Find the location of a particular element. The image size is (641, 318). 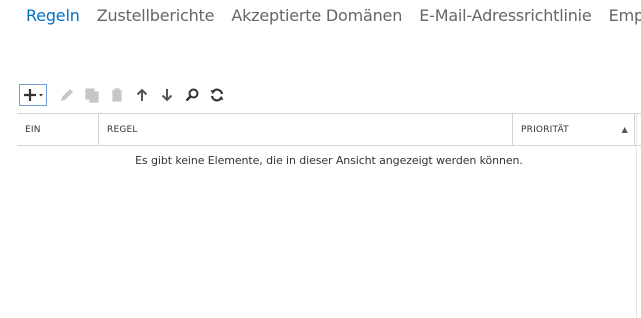

tab-email-adressrichtlinie: E-Mail-Adressrichtlinie is located at coordinates (505, 15).